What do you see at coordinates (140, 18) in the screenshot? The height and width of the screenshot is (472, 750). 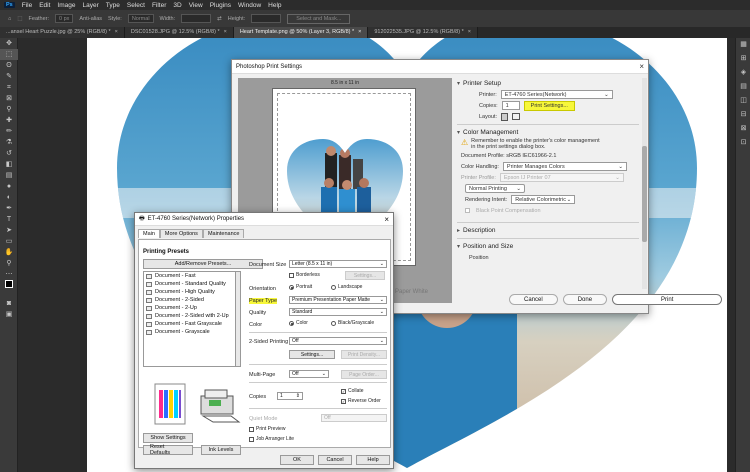 I see `style-dropdown: Normal` at bounding box center [140, 18].